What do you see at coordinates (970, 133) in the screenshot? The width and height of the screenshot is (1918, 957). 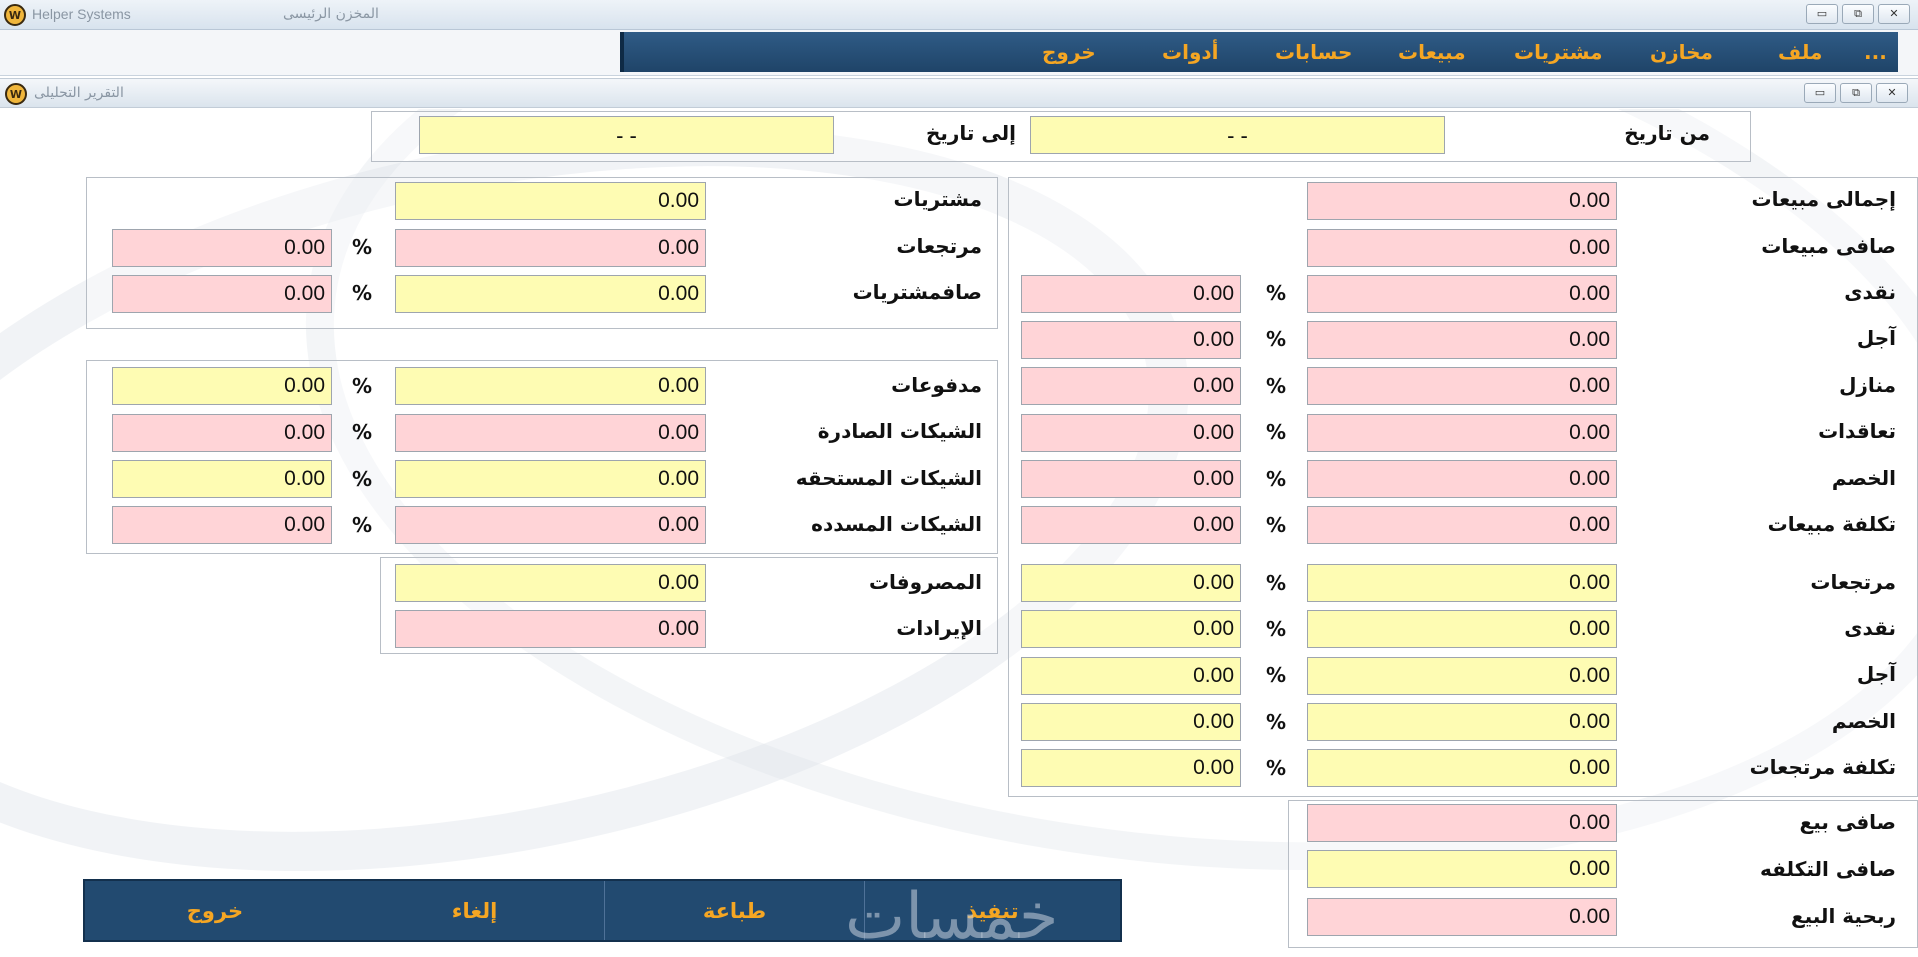 I see `to-date-label: إلى تاريخ` at bounding box center [970, 133].